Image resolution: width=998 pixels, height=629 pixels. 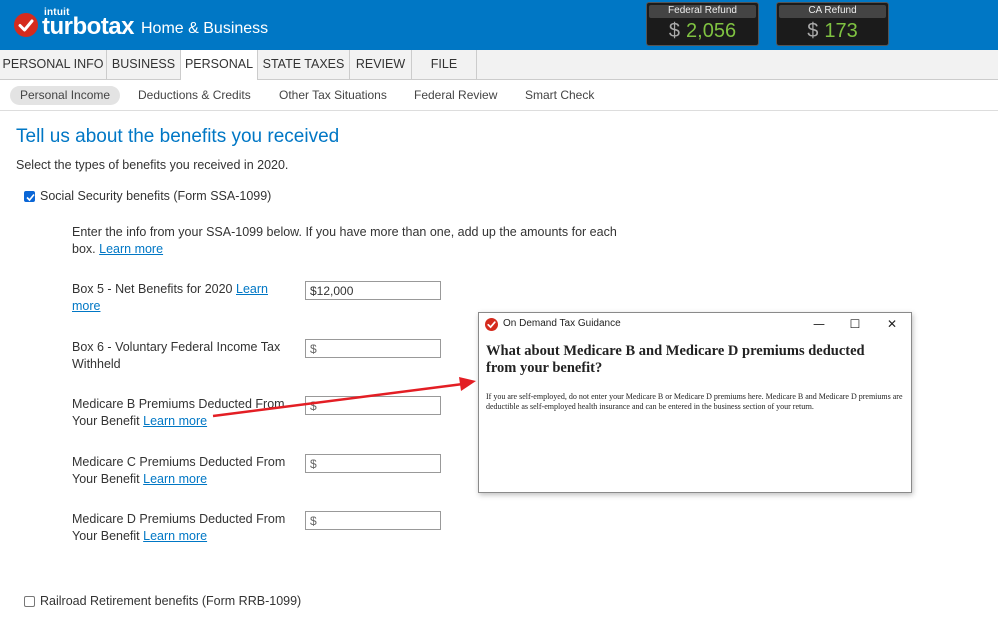 I want to click on subnav-smart-check: Smart Check, so click(x=559, y=95).